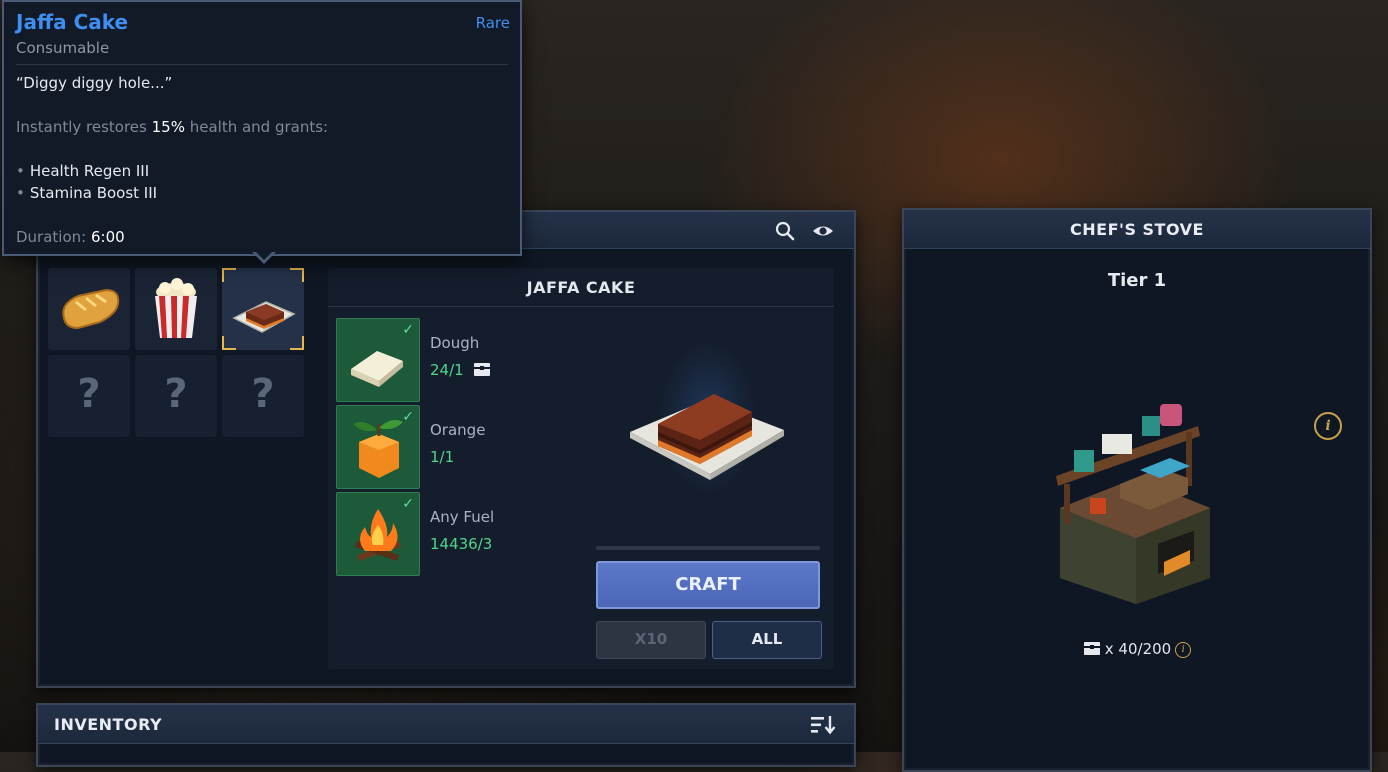 The width and height of the screenshot is (1388, 772). I want to click on item-name: Jaffa Cake, so click(72, 22).